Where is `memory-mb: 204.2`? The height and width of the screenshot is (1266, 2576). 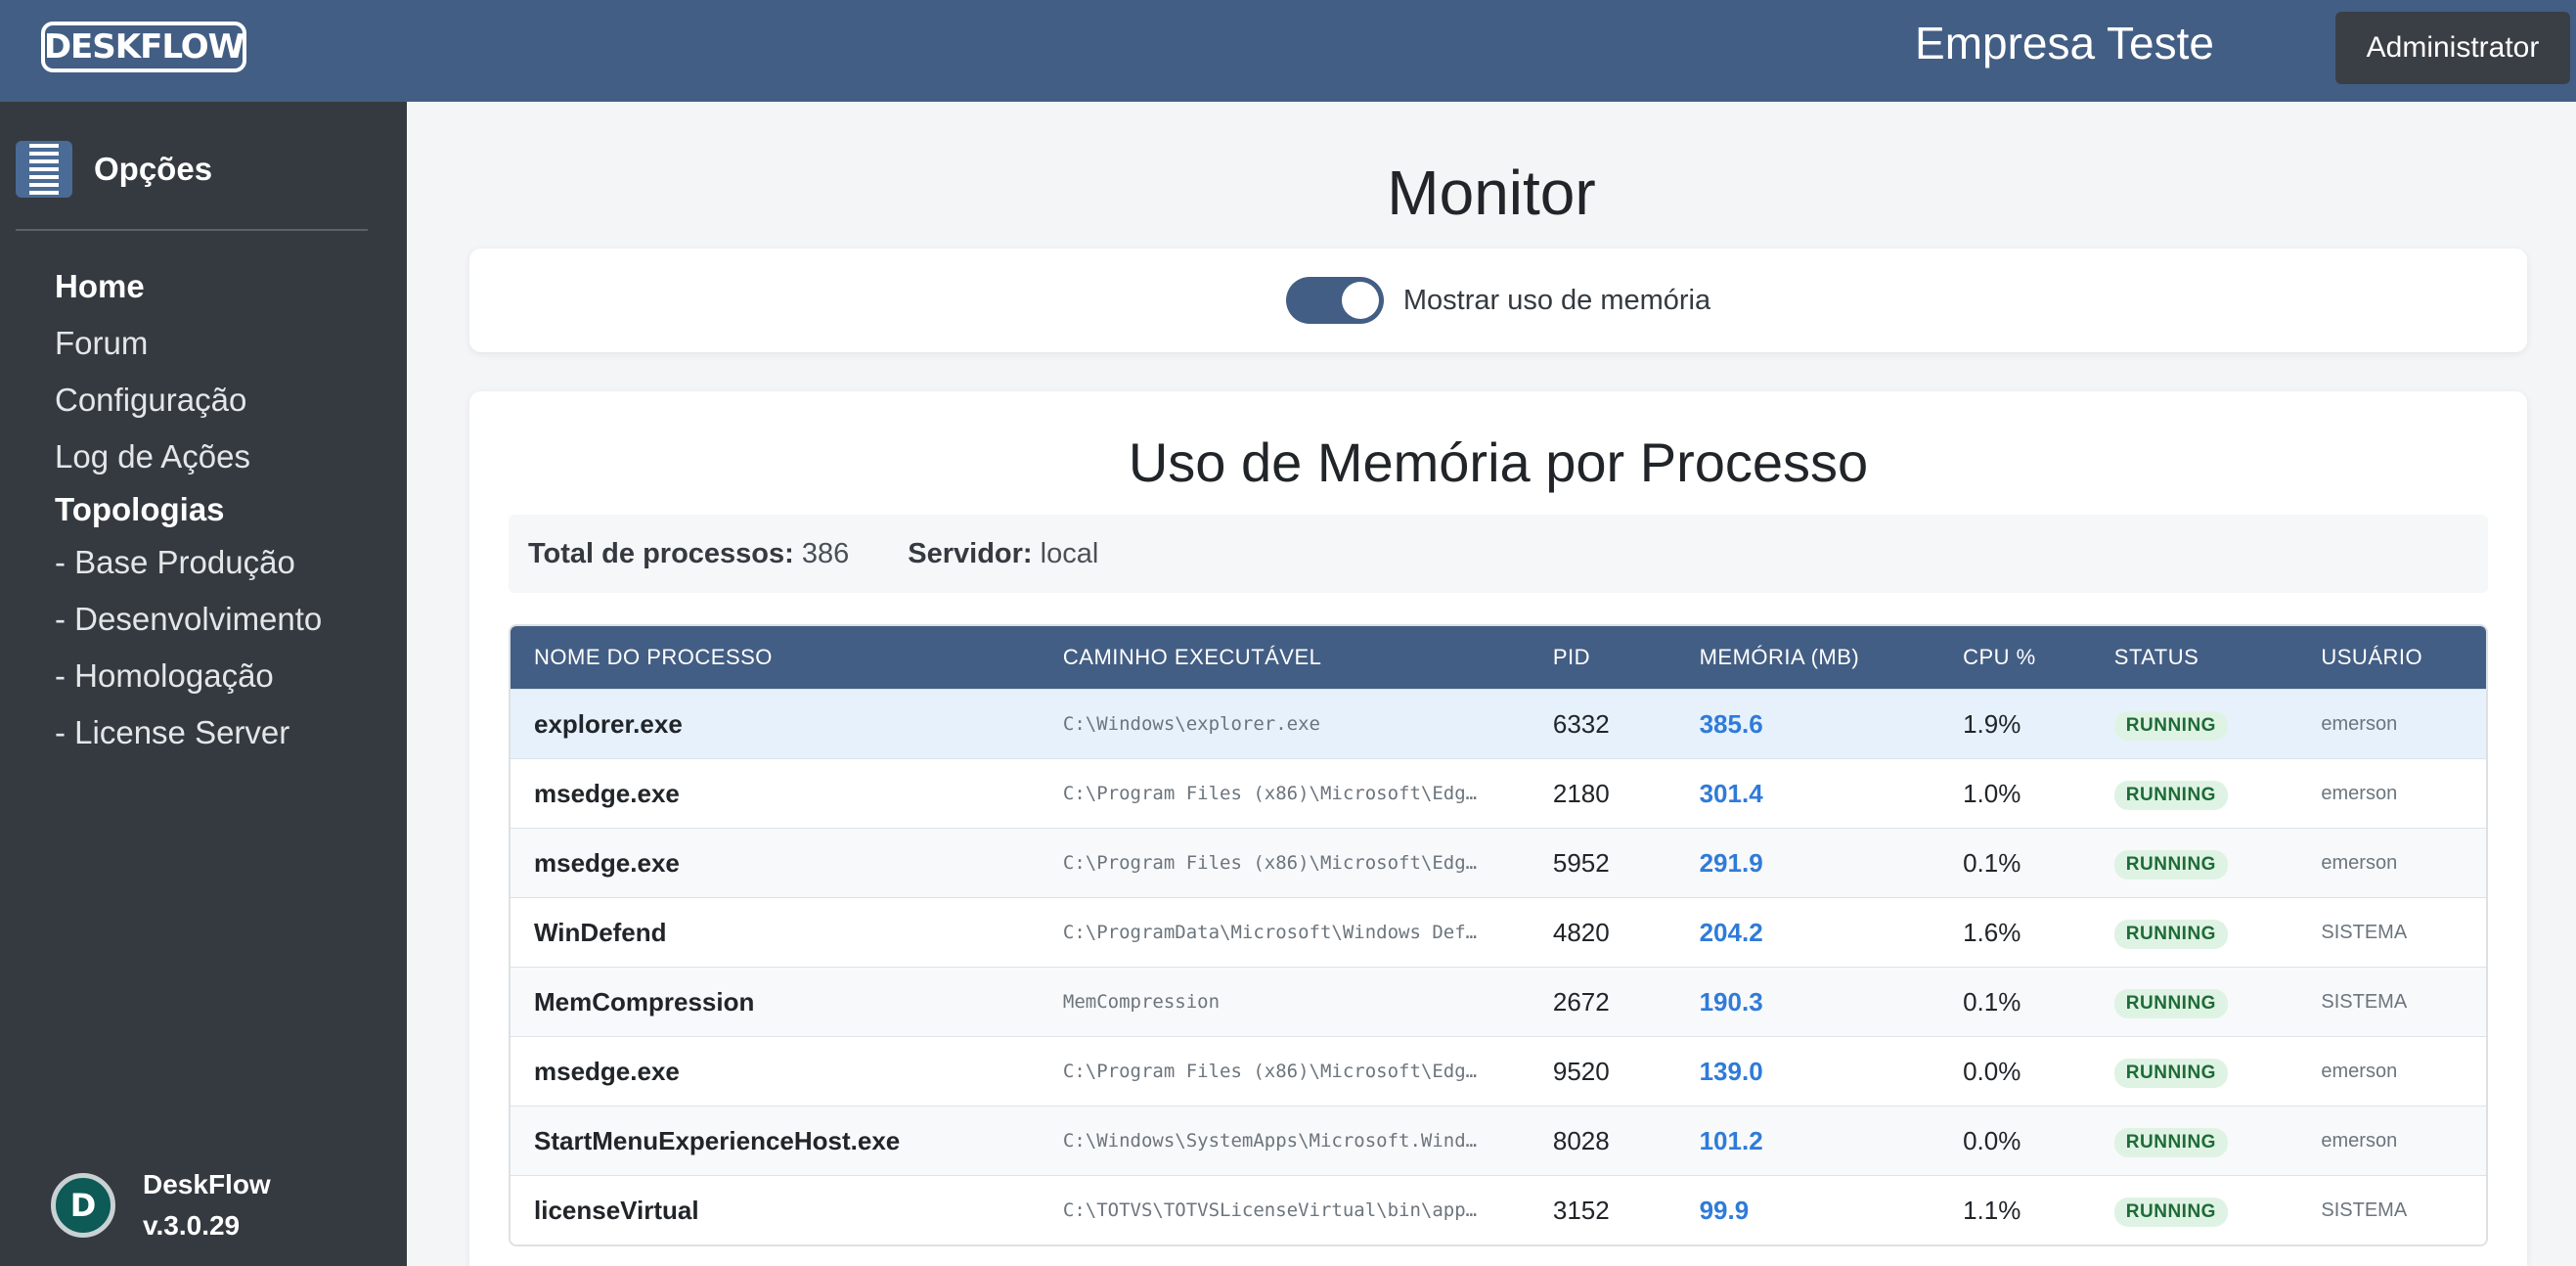 memory-mb: 204.2 is located at coordinates (1731, 932).